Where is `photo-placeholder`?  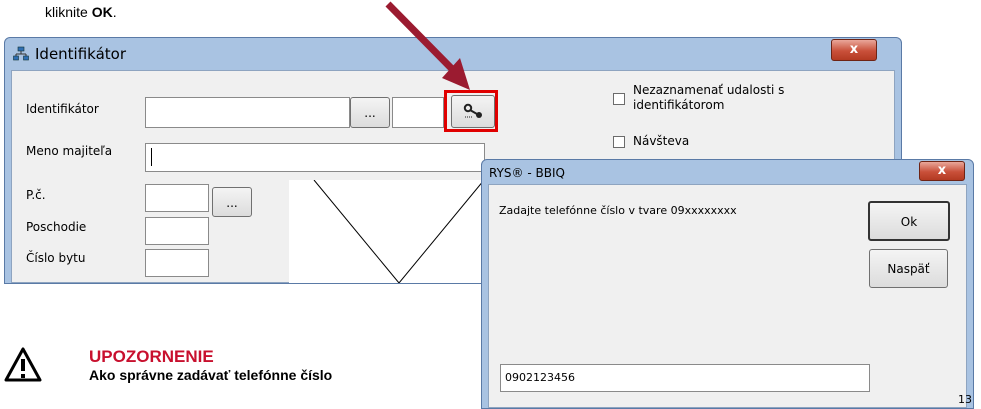
photo-placeholder is located at coordinates (399, 231).